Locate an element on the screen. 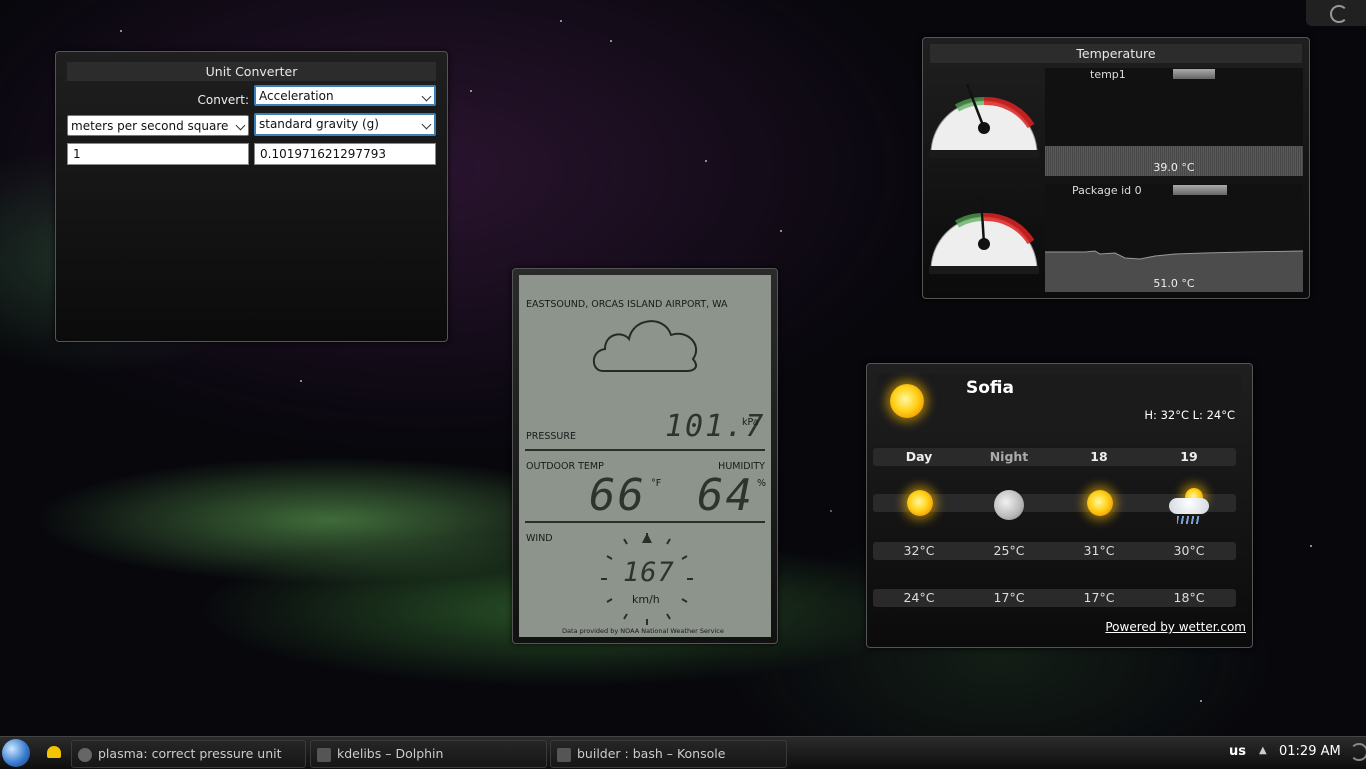  update-notifier-icon is located at coordinates (54, 752).